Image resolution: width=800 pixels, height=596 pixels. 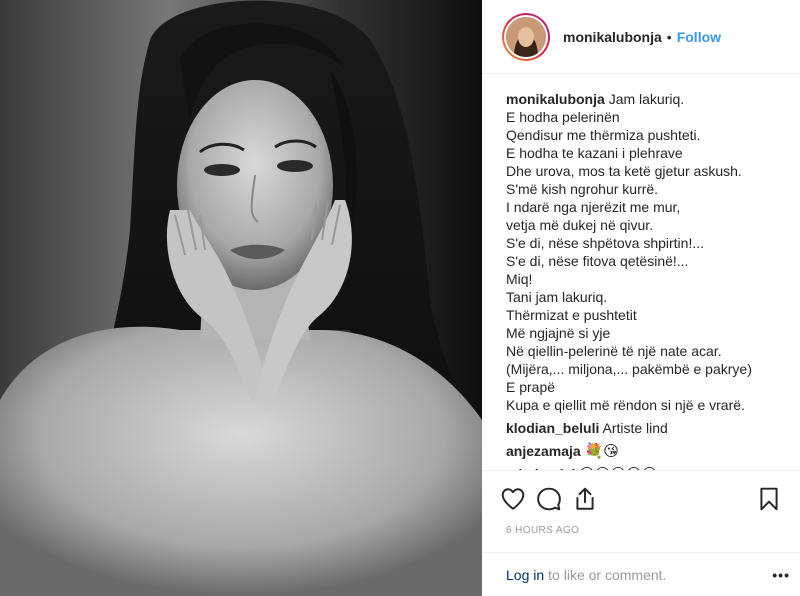 What do you see at coordinates (525, 575) in the screenshot?
I see `login-link: Log in` at bounding box center [525, 575].